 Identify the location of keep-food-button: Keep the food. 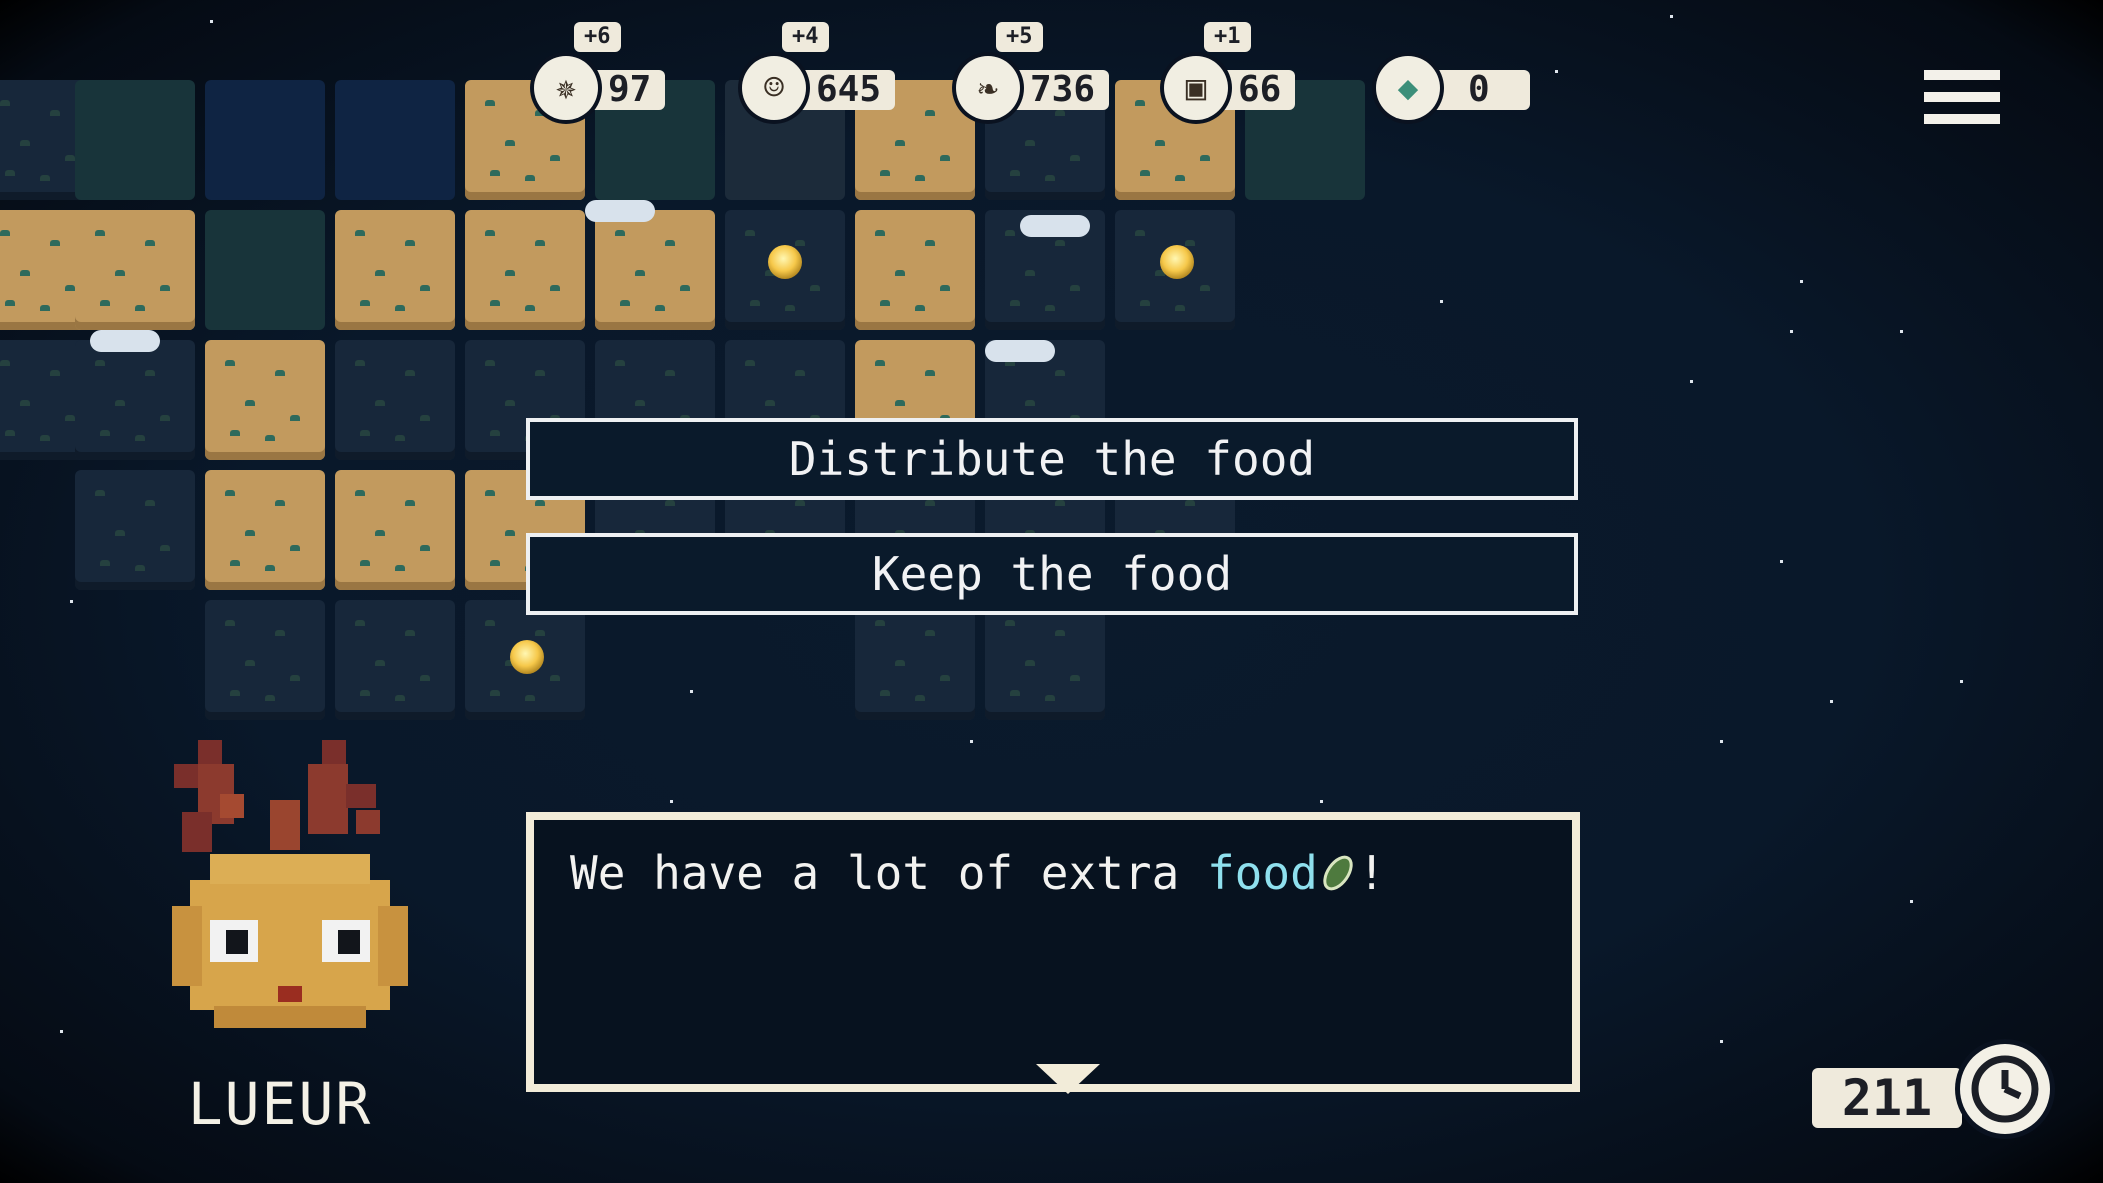
(1052, 574).